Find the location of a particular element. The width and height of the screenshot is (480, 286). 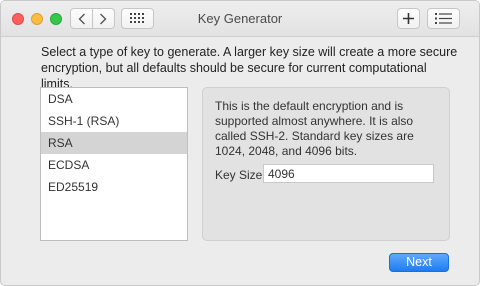

key-type-item-ecdsa: ECDSA is located at coordinates (114, 165).